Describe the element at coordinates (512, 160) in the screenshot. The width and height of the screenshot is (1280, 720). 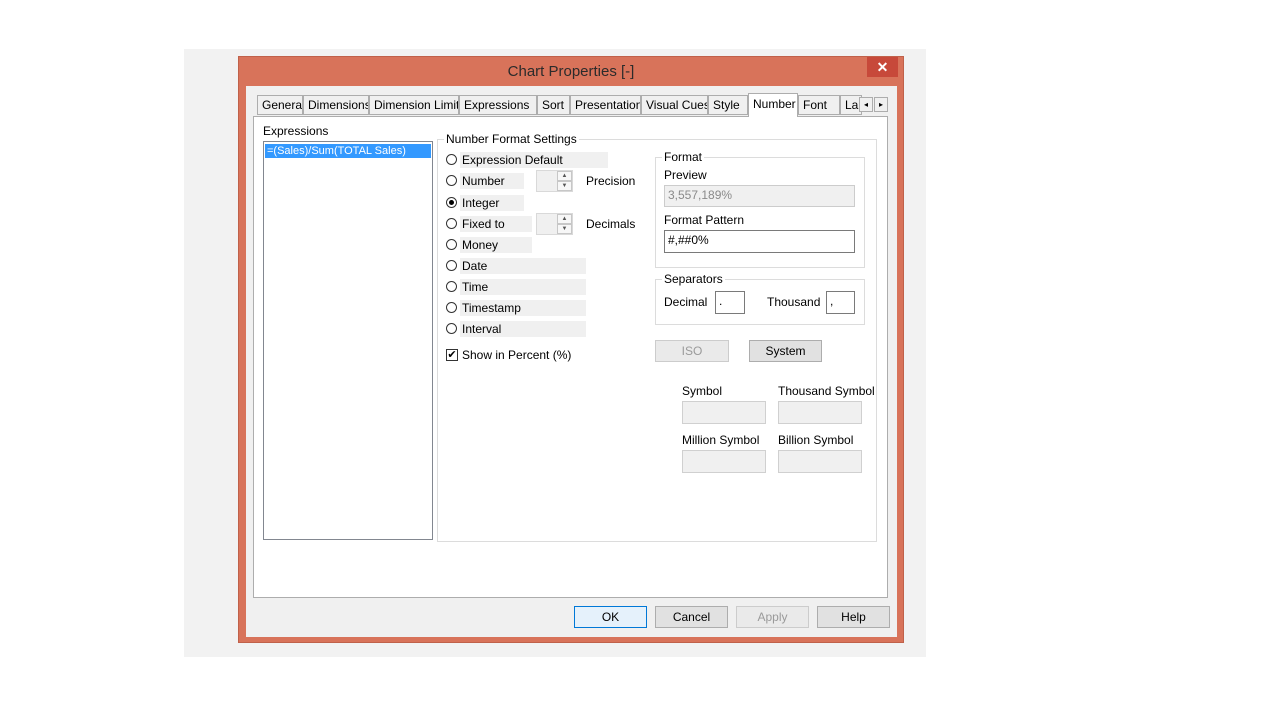
I see `radio-label-expression-default: Expression Default` at that location.